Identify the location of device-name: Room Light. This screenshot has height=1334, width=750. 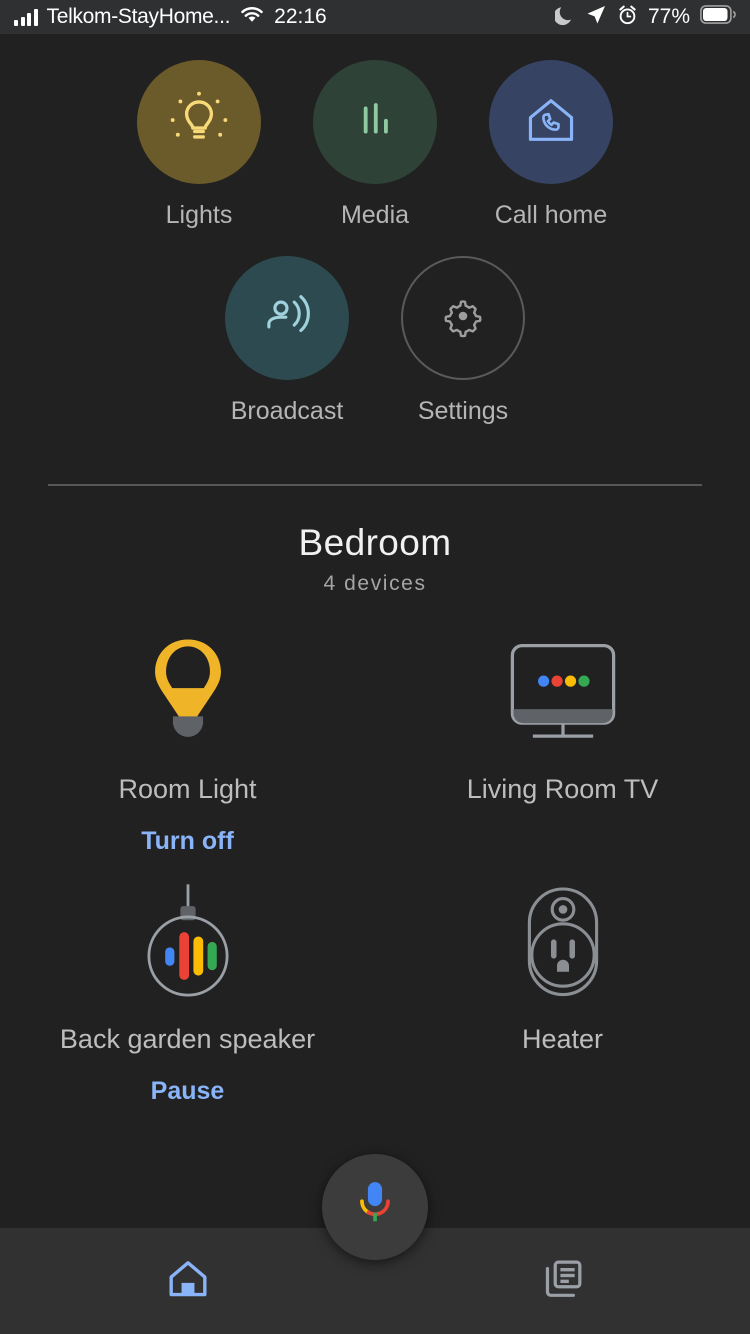
(187, 789).